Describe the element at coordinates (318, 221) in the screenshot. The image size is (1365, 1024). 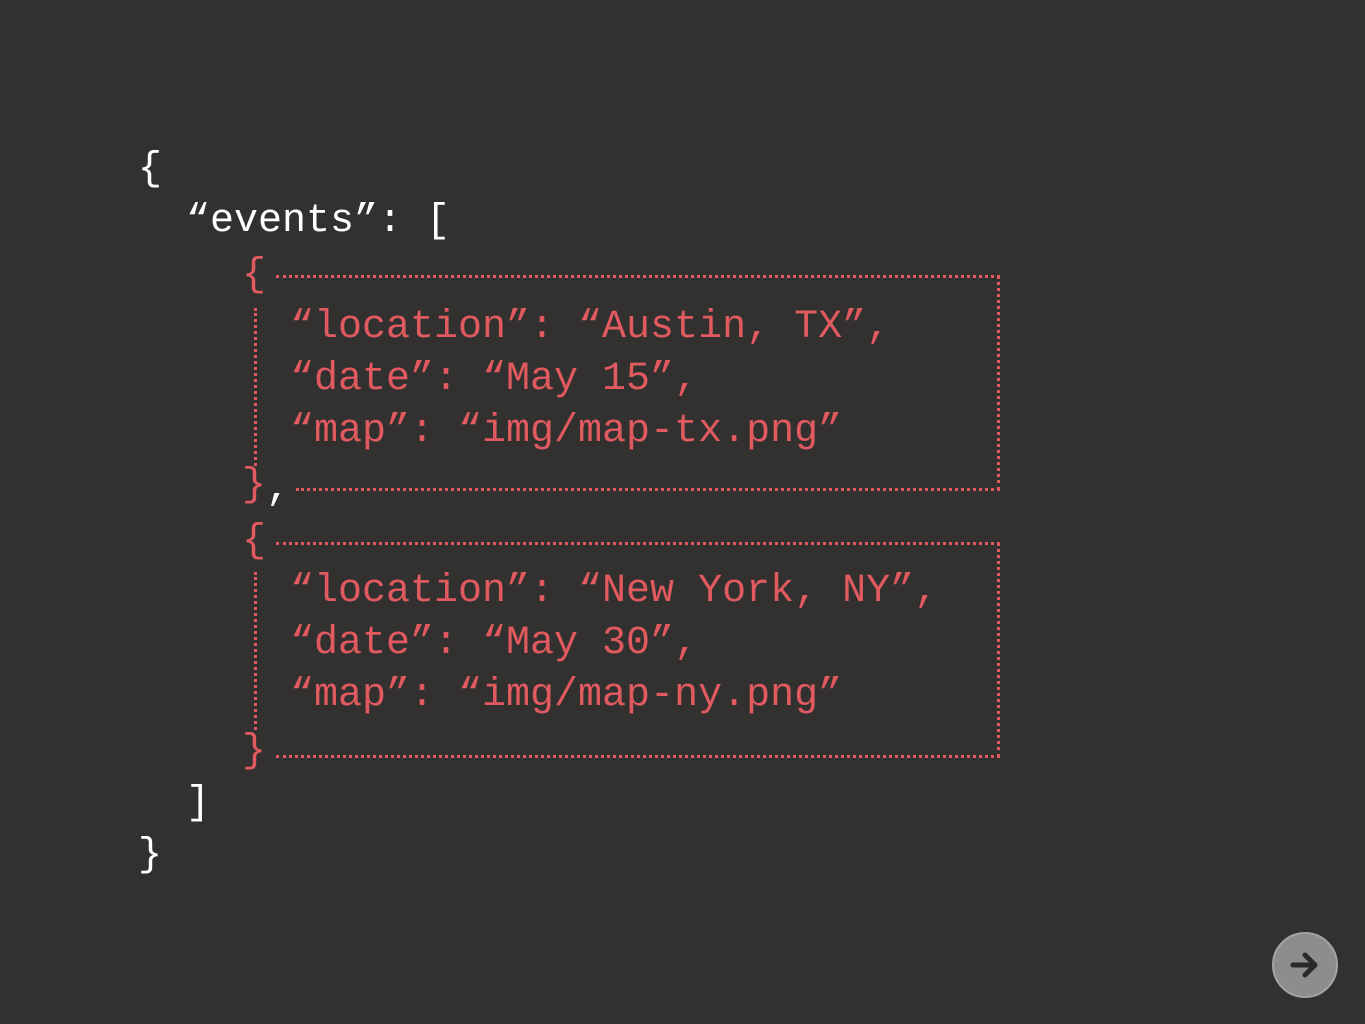
I see `events-key-line: “events”: [` at that location.